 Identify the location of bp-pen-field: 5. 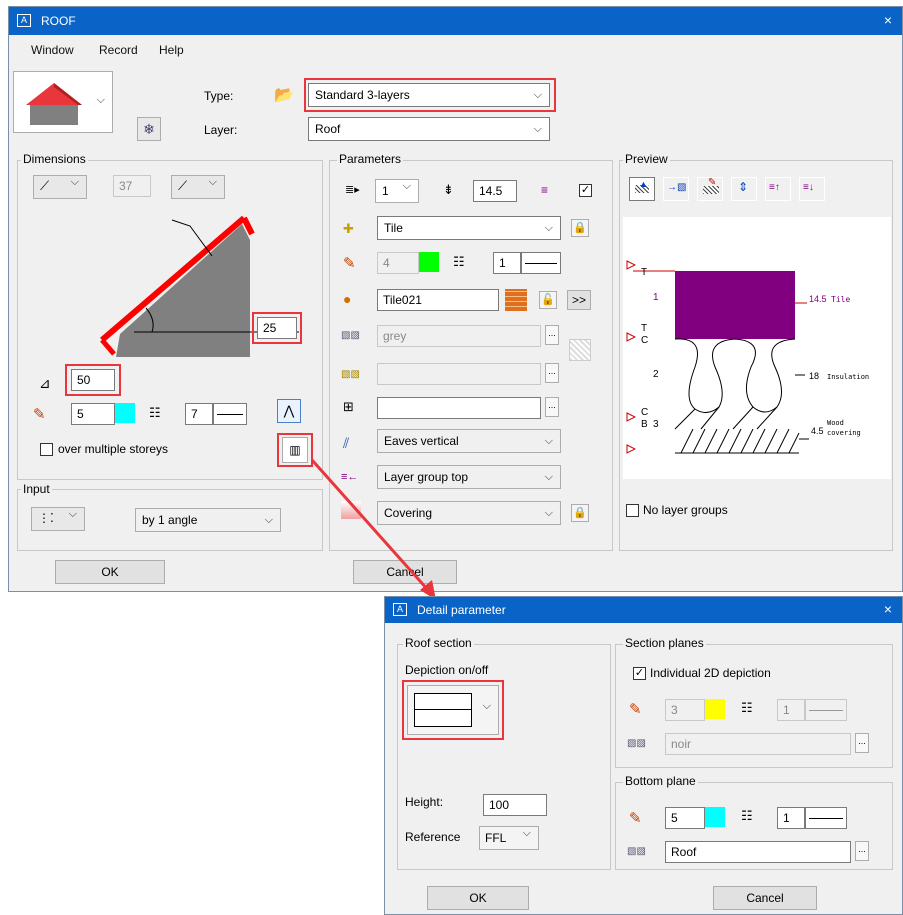
(685, 818).